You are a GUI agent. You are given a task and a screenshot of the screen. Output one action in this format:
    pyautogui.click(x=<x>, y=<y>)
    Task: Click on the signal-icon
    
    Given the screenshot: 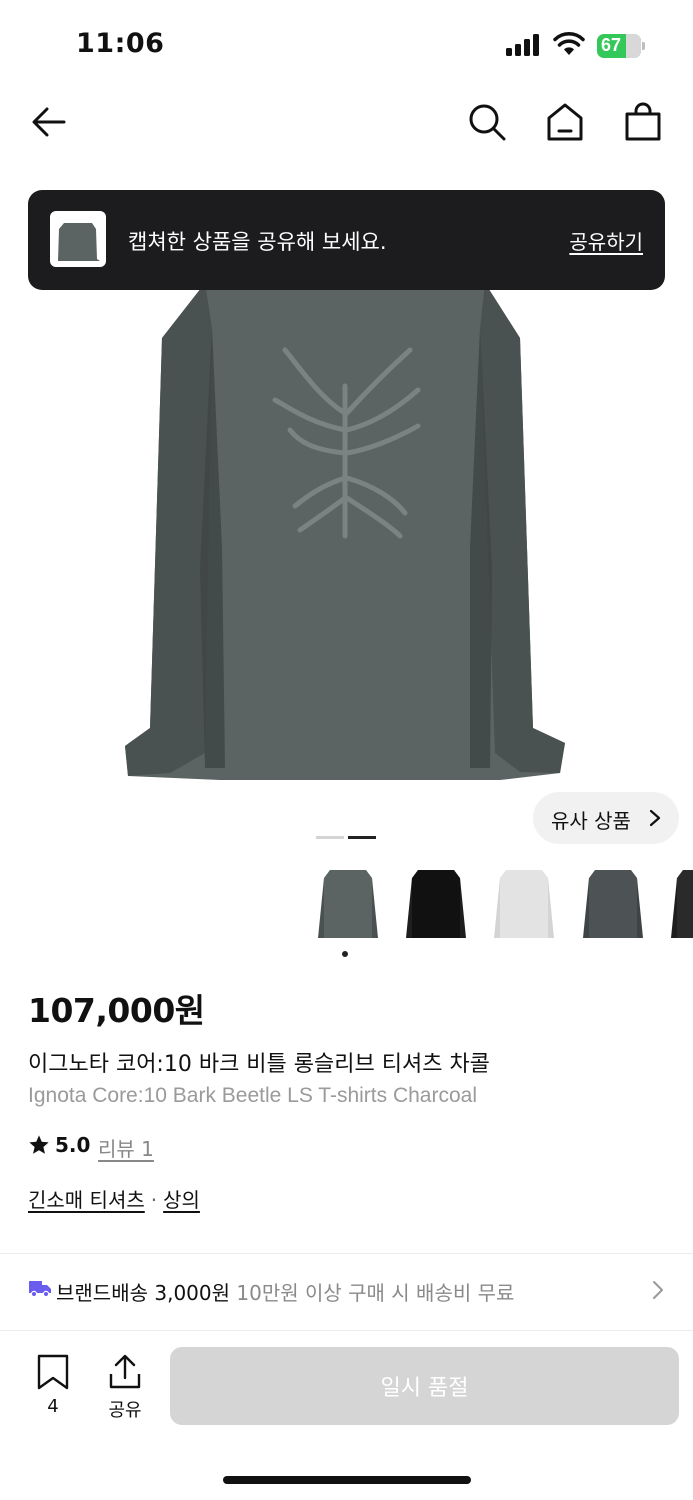 What is the action you would take?
    pyautogui.click(x=522, y=45)
    